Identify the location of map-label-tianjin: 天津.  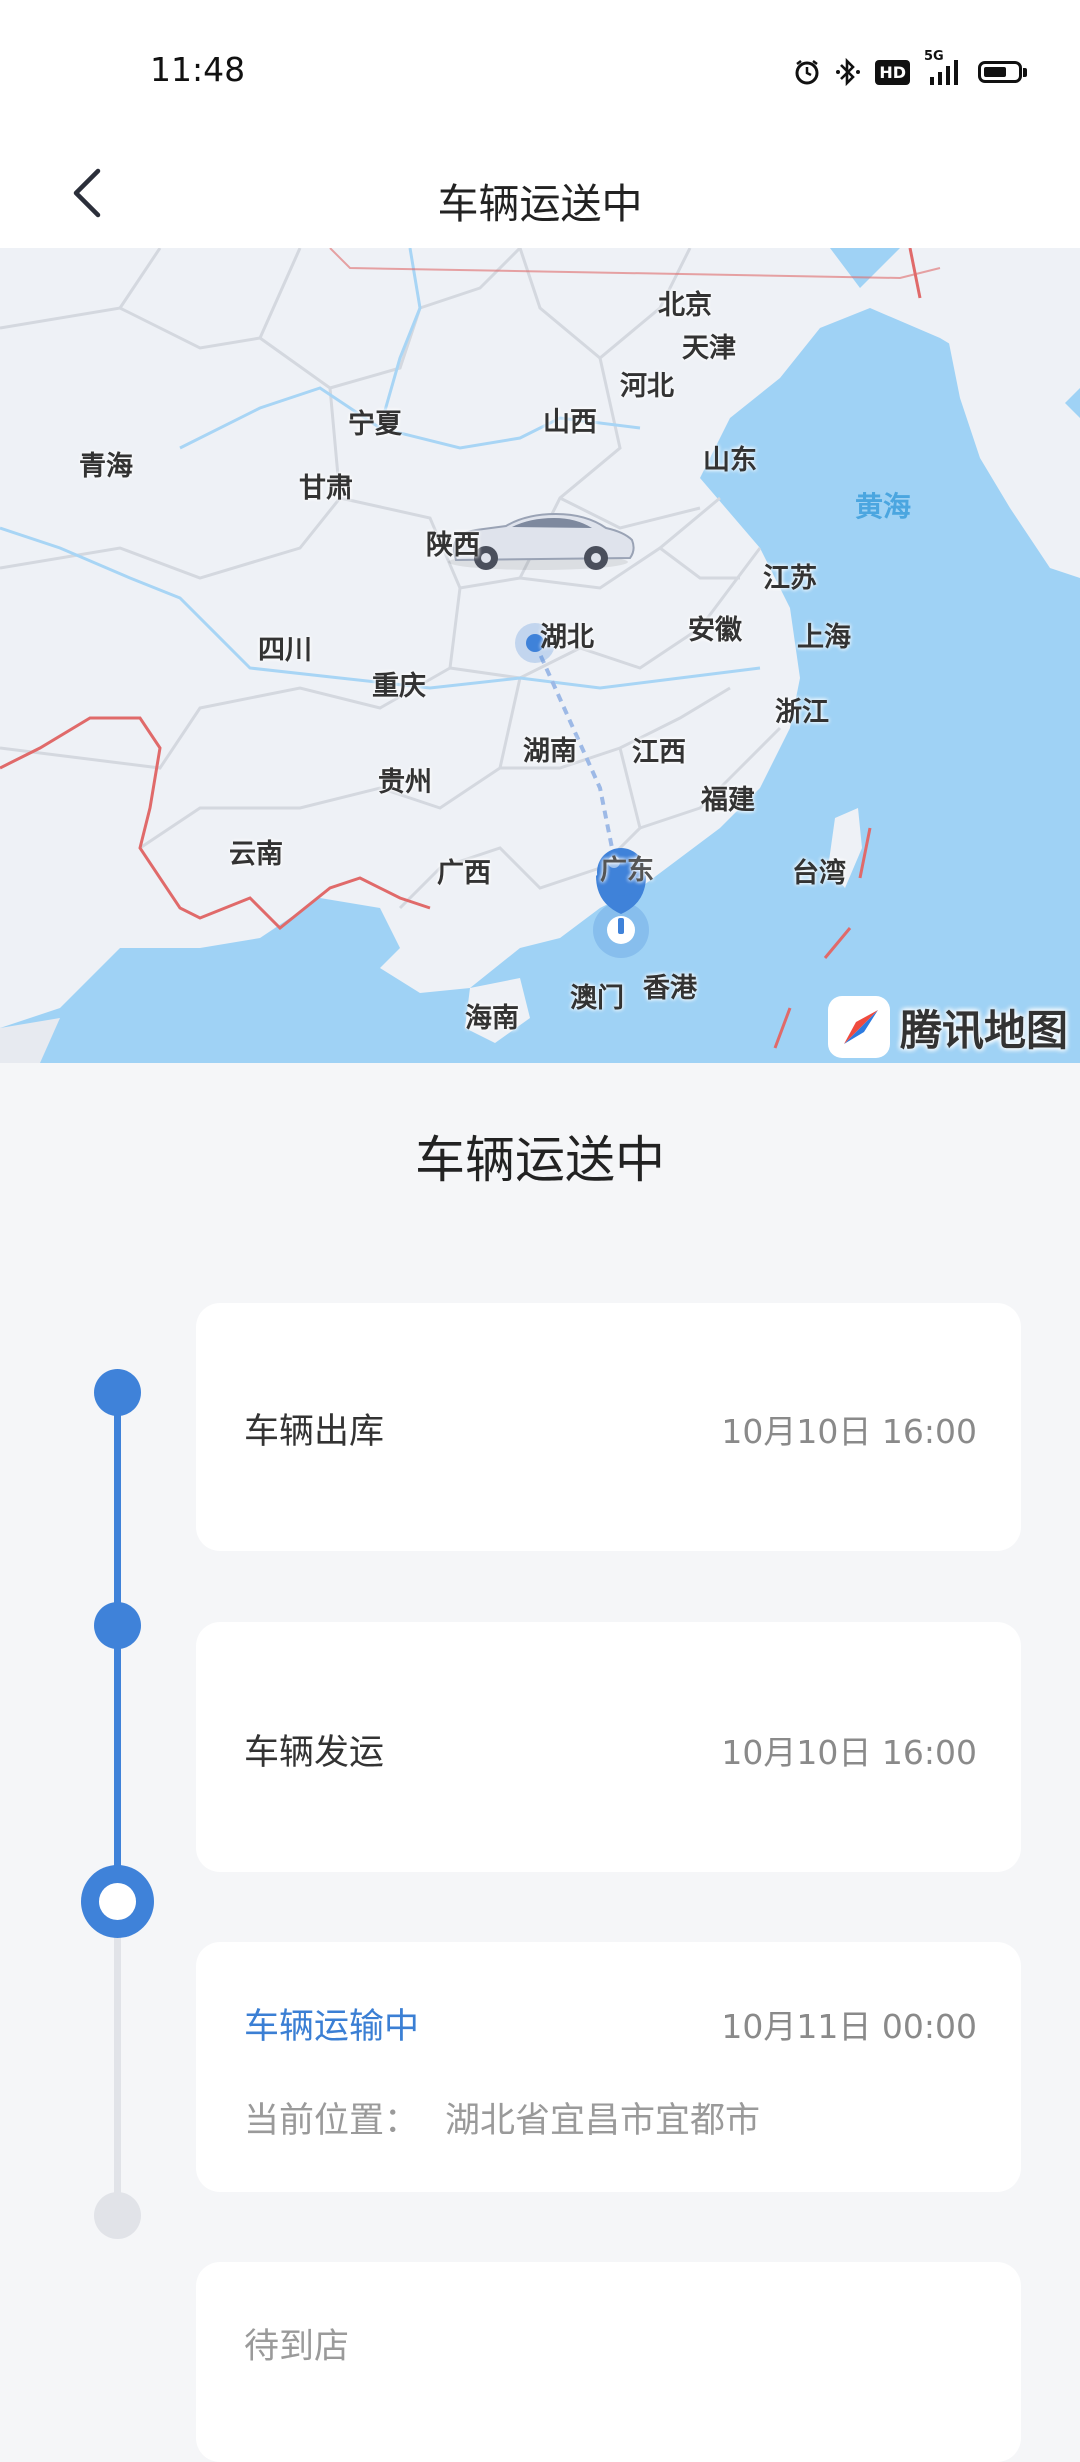
(709, 348).